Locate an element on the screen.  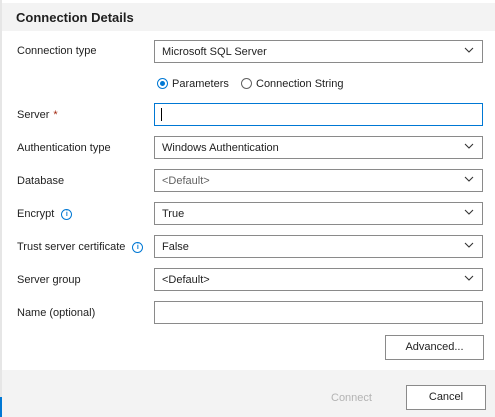
encrypt-label-text: Encrypt is located at coordinates (36, 214).